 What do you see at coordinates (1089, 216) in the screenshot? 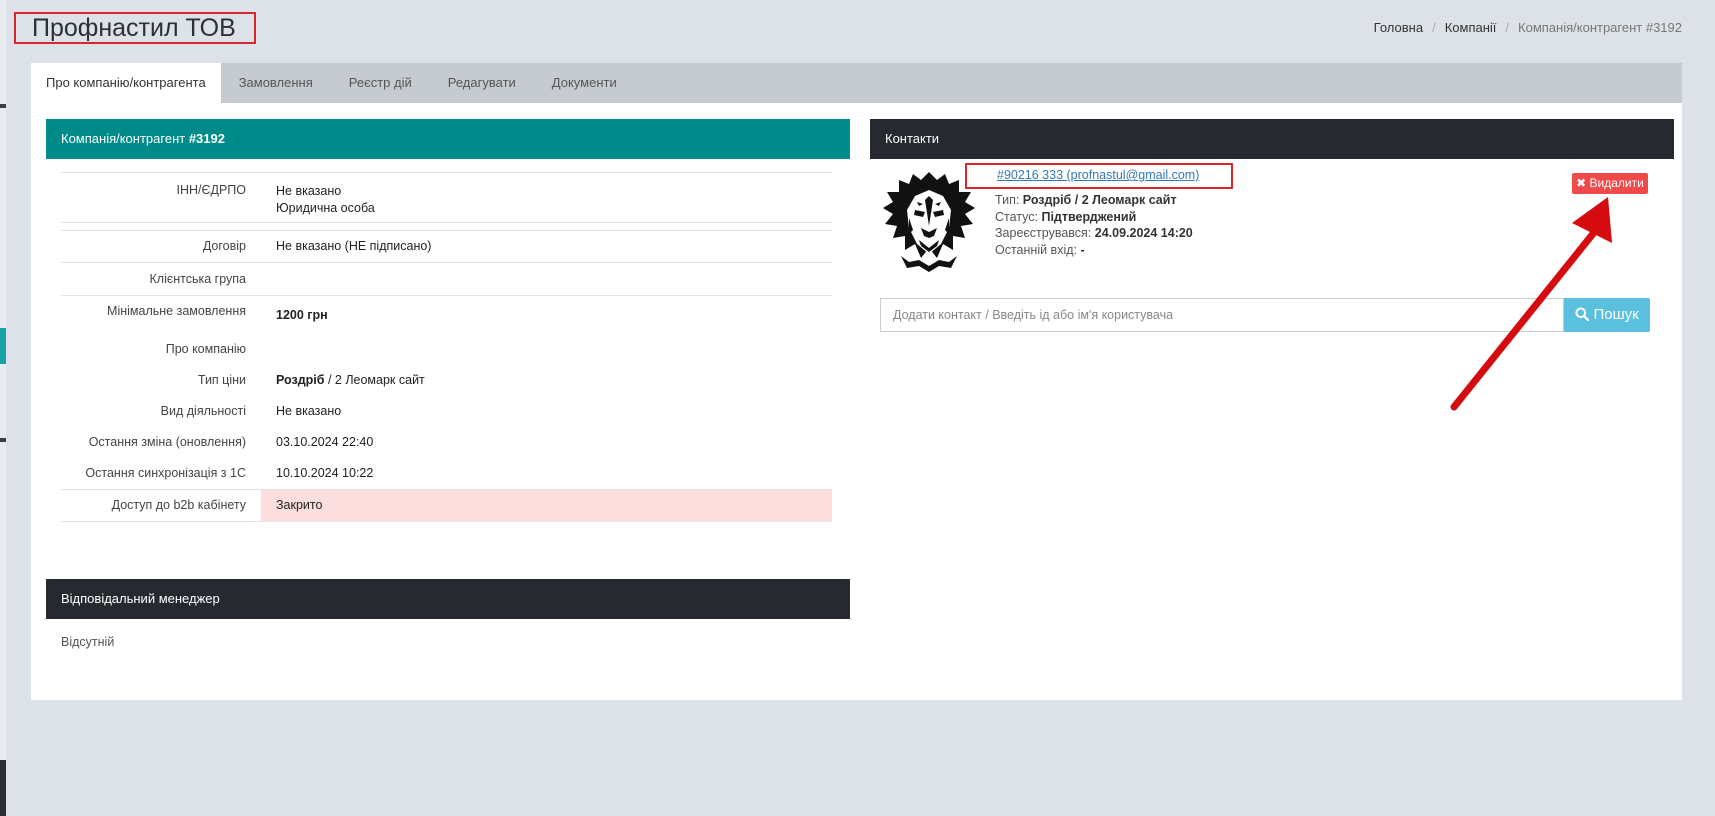
I see `contact-status-value: Підтверджений` at bounding box center [1089, 216].